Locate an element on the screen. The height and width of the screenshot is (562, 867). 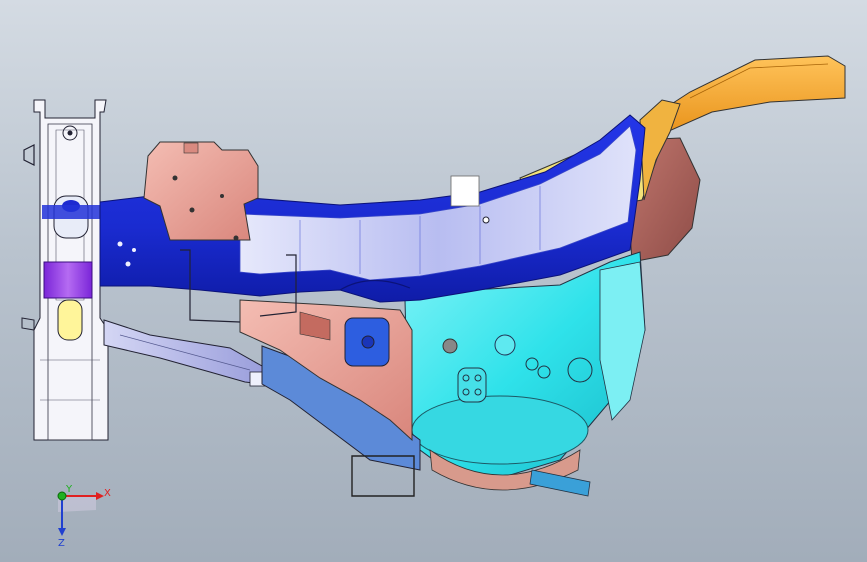
y-axis-marker is located at coordinates (62, 496).